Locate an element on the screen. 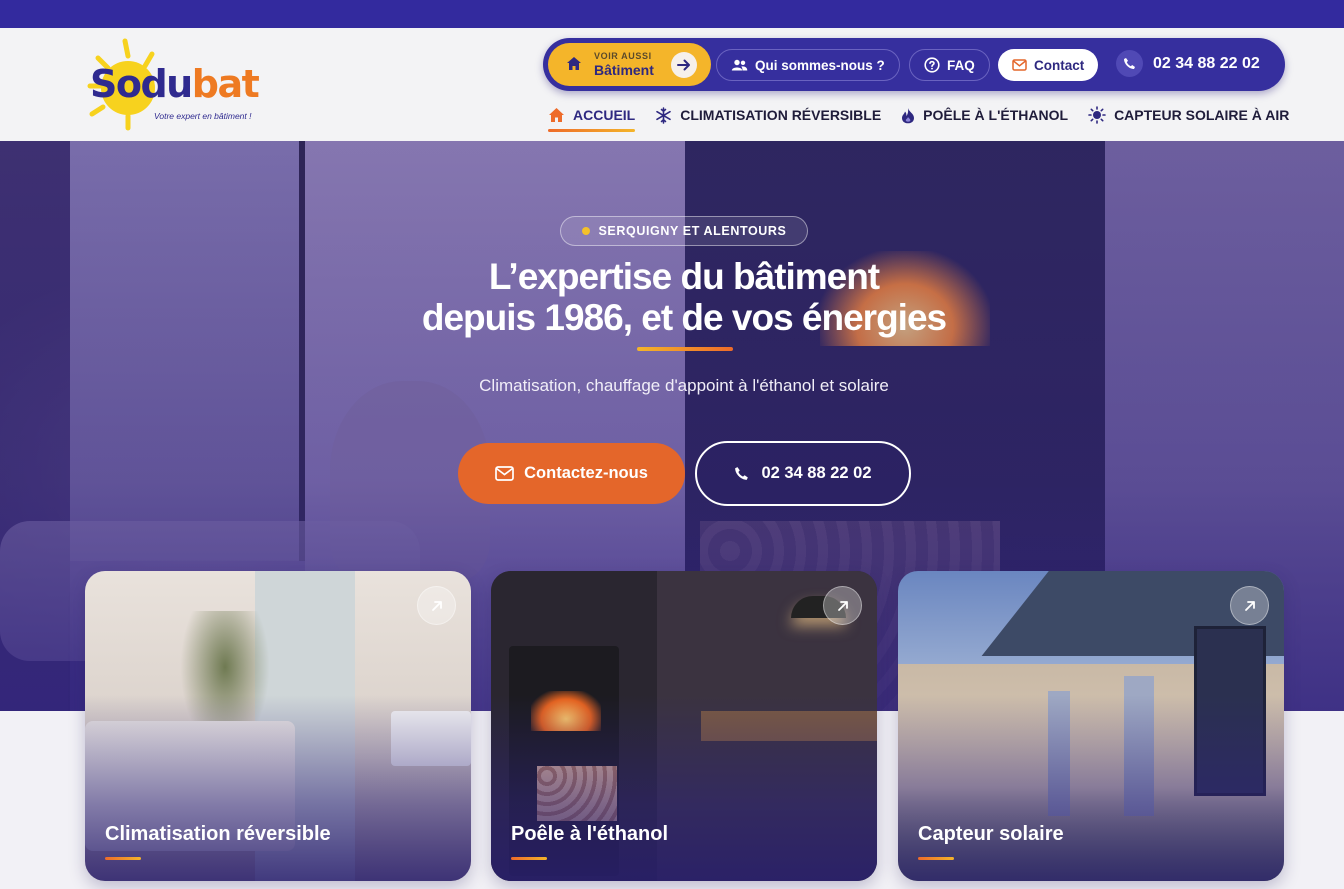 Image resolution: width=1344 pixels, height=889 pixels. brand-logo: Sodubat Votre expert en bâtiment ! is located at coordinates (179, 85).